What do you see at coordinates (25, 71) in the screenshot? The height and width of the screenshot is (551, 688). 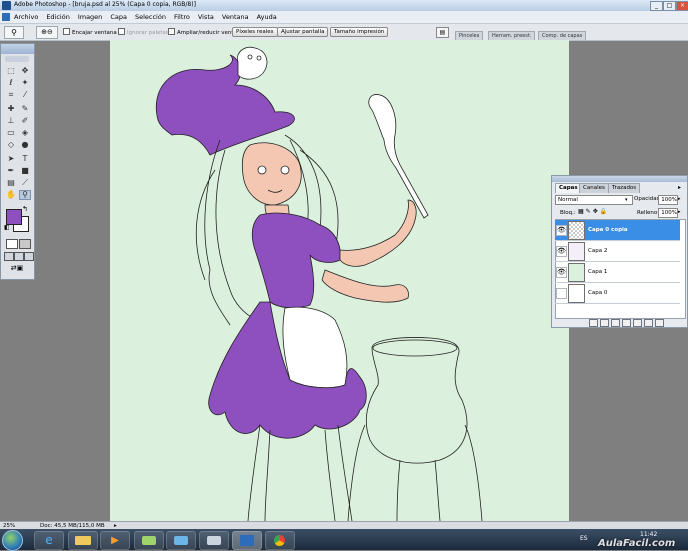 I see `move-tool-icon: ✥` at bounding box center [25, 71].